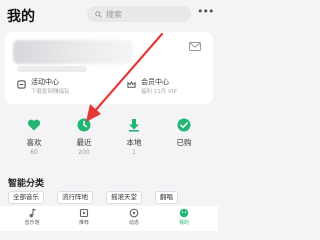 This screenshot has width=320, height=240. Describe the element at coordinates (134, 213) in the screenshot. I see `feed-icon` at that location.